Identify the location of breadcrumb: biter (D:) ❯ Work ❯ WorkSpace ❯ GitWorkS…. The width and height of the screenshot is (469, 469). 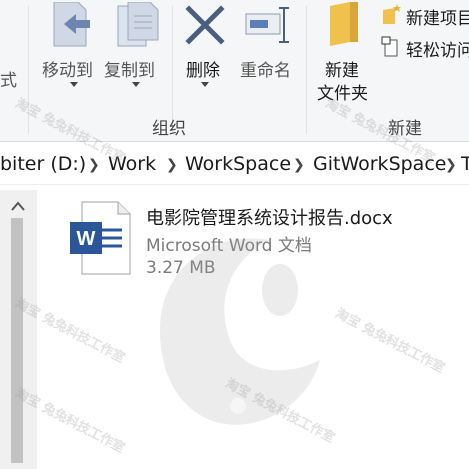
(234, 165).